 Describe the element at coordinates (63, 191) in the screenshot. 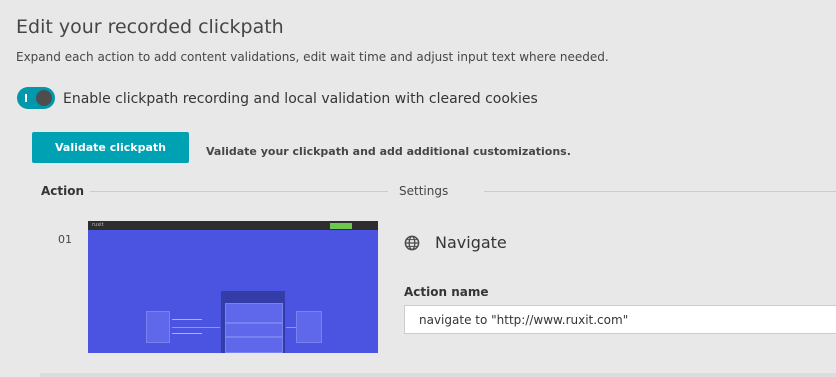

I see `action-column-header: Action` at that location.